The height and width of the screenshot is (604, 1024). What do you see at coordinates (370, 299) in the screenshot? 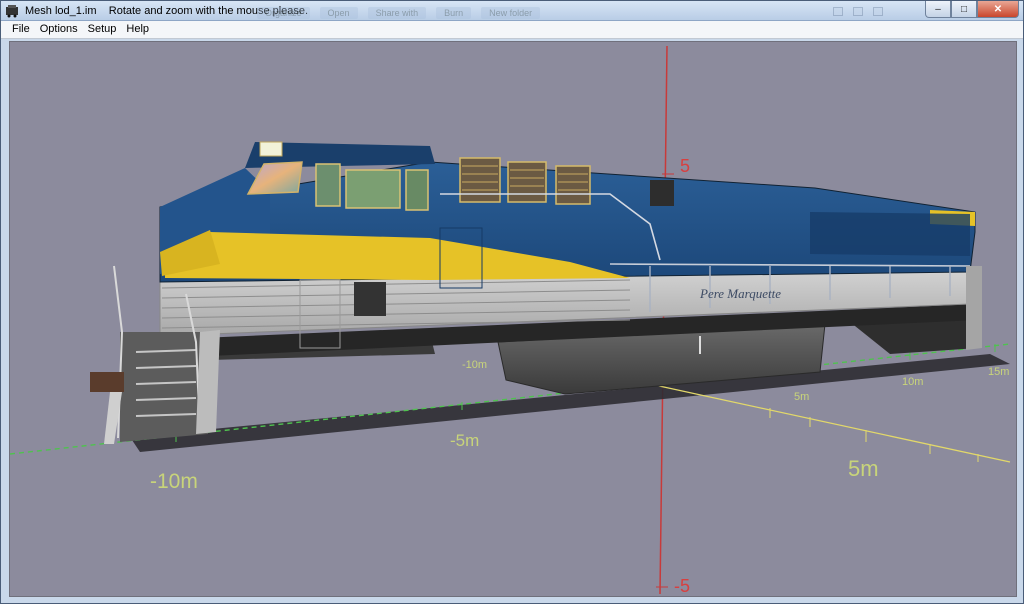
I see `body-grille-vent` at bounding box center [370, 299].